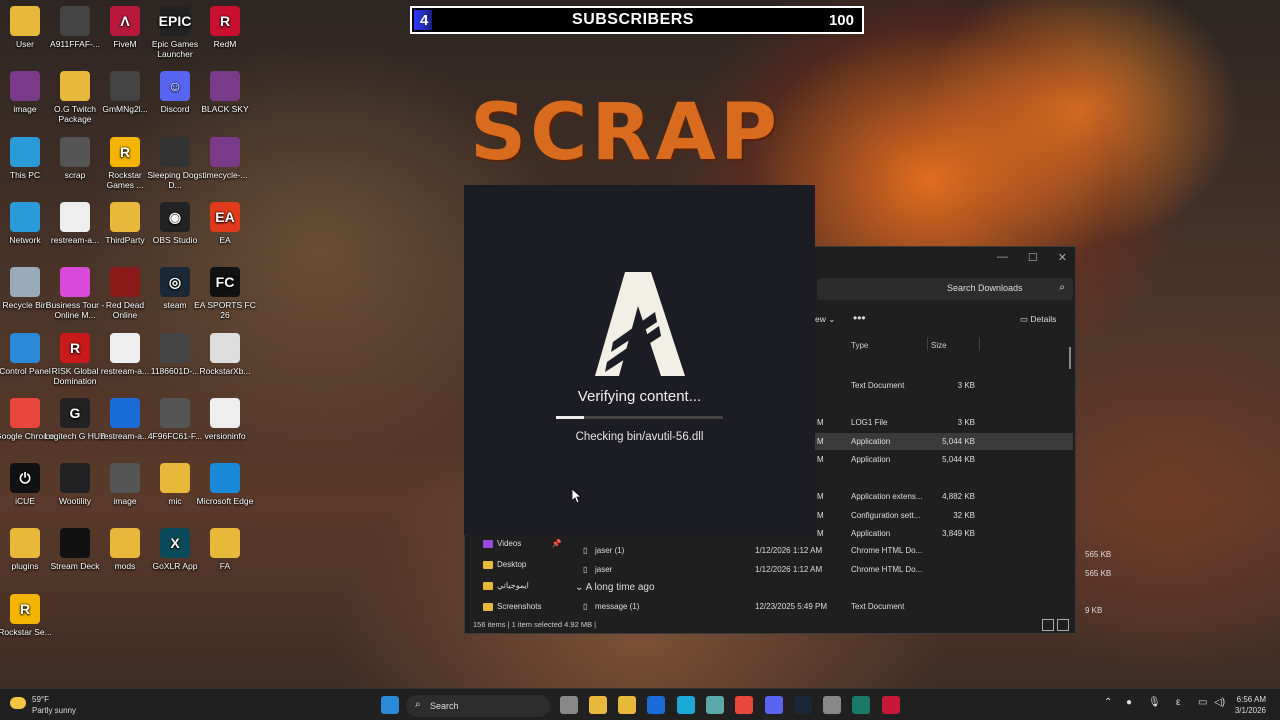  What do you see at coordinates (861, 705) in the screenshot?
I see `goxlr-icon` at bounding box center [861, 705].